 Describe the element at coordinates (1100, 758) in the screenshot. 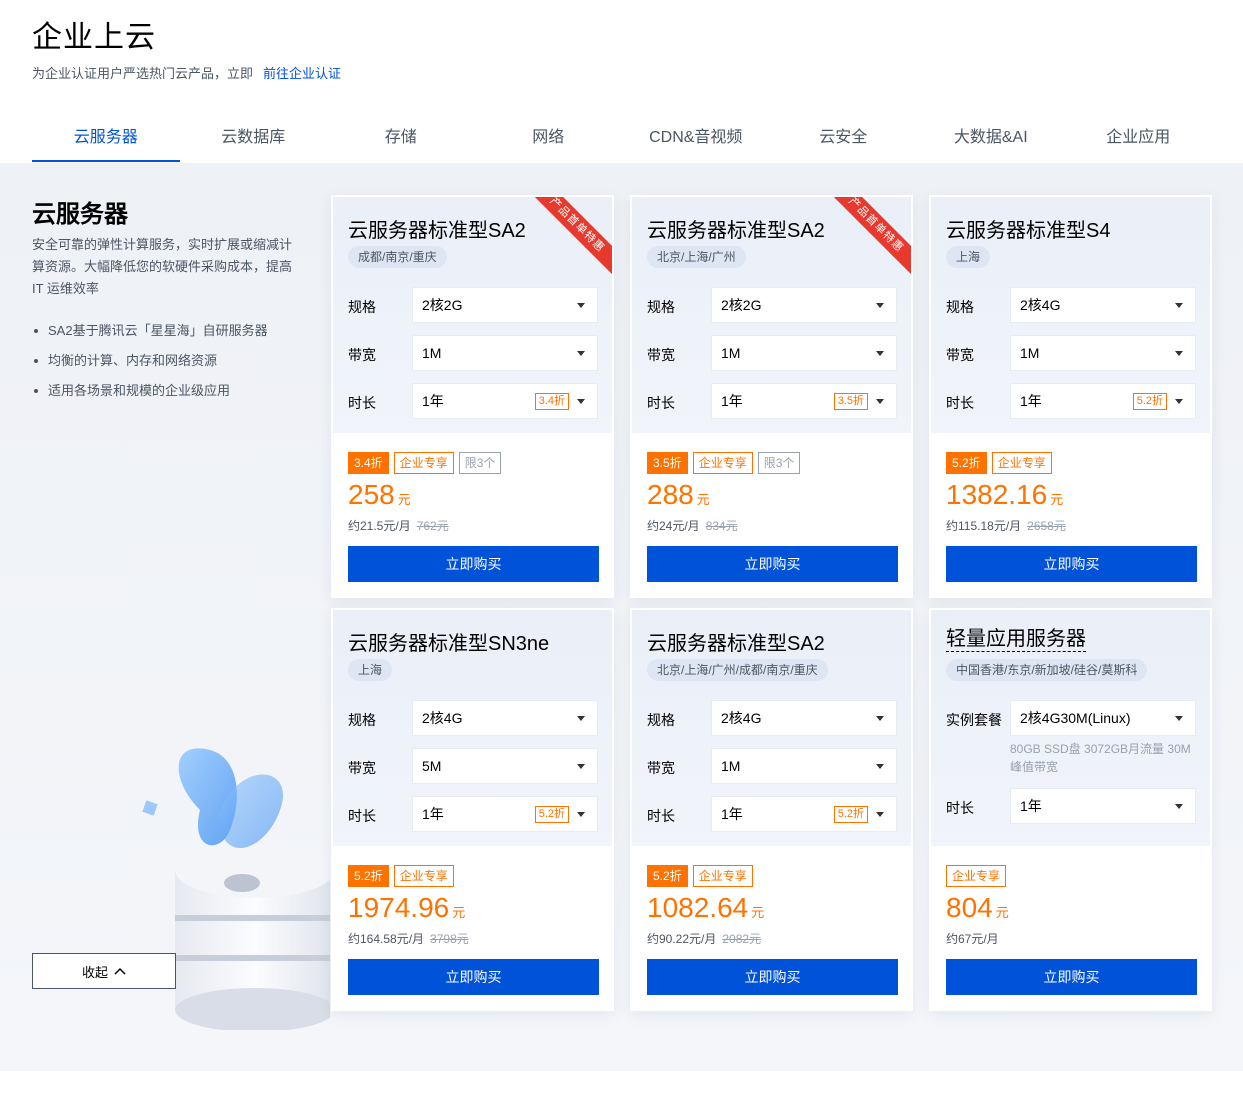

I see `package-note: 80GB SSD盘 3072GB月流量 30M峰值带宽` at that location.